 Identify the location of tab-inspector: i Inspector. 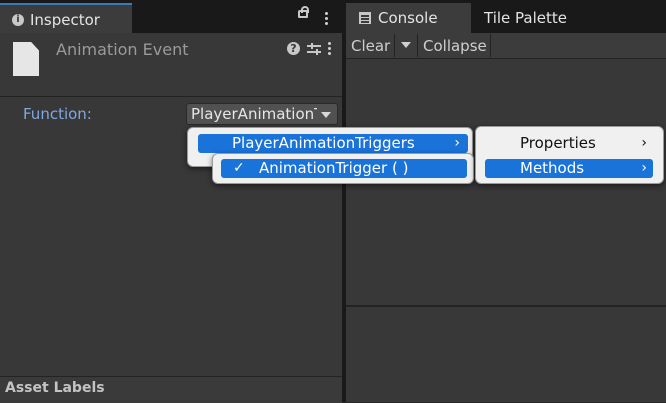
(66, 18).